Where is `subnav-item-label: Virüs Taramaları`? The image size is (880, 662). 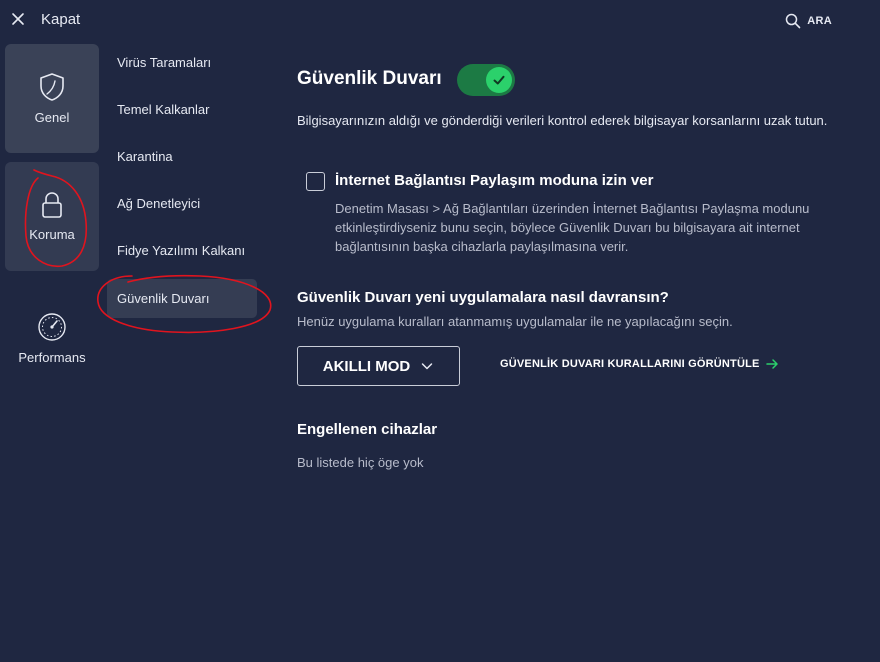
subnav-item-label: Virüs Taramaları is located at coordinates (164, 62).